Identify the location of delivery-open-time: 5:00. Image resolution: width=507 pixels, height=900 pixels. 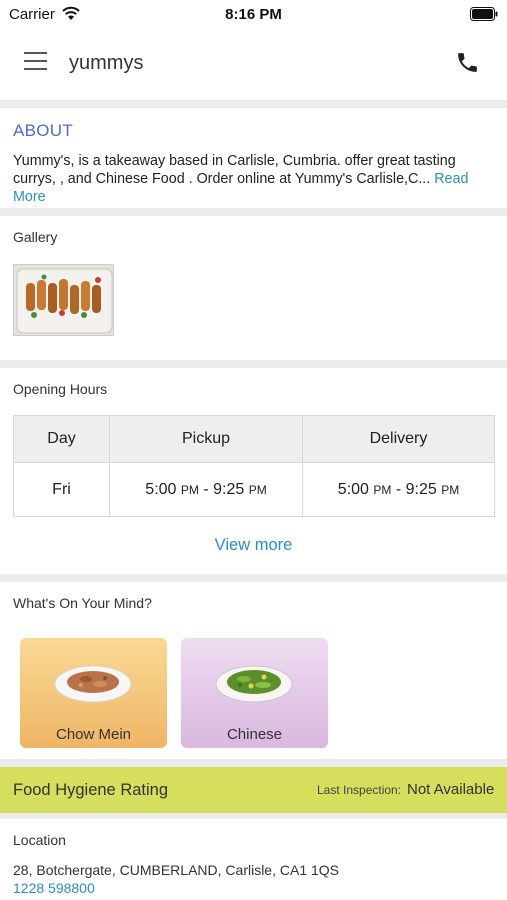
(353, 489).